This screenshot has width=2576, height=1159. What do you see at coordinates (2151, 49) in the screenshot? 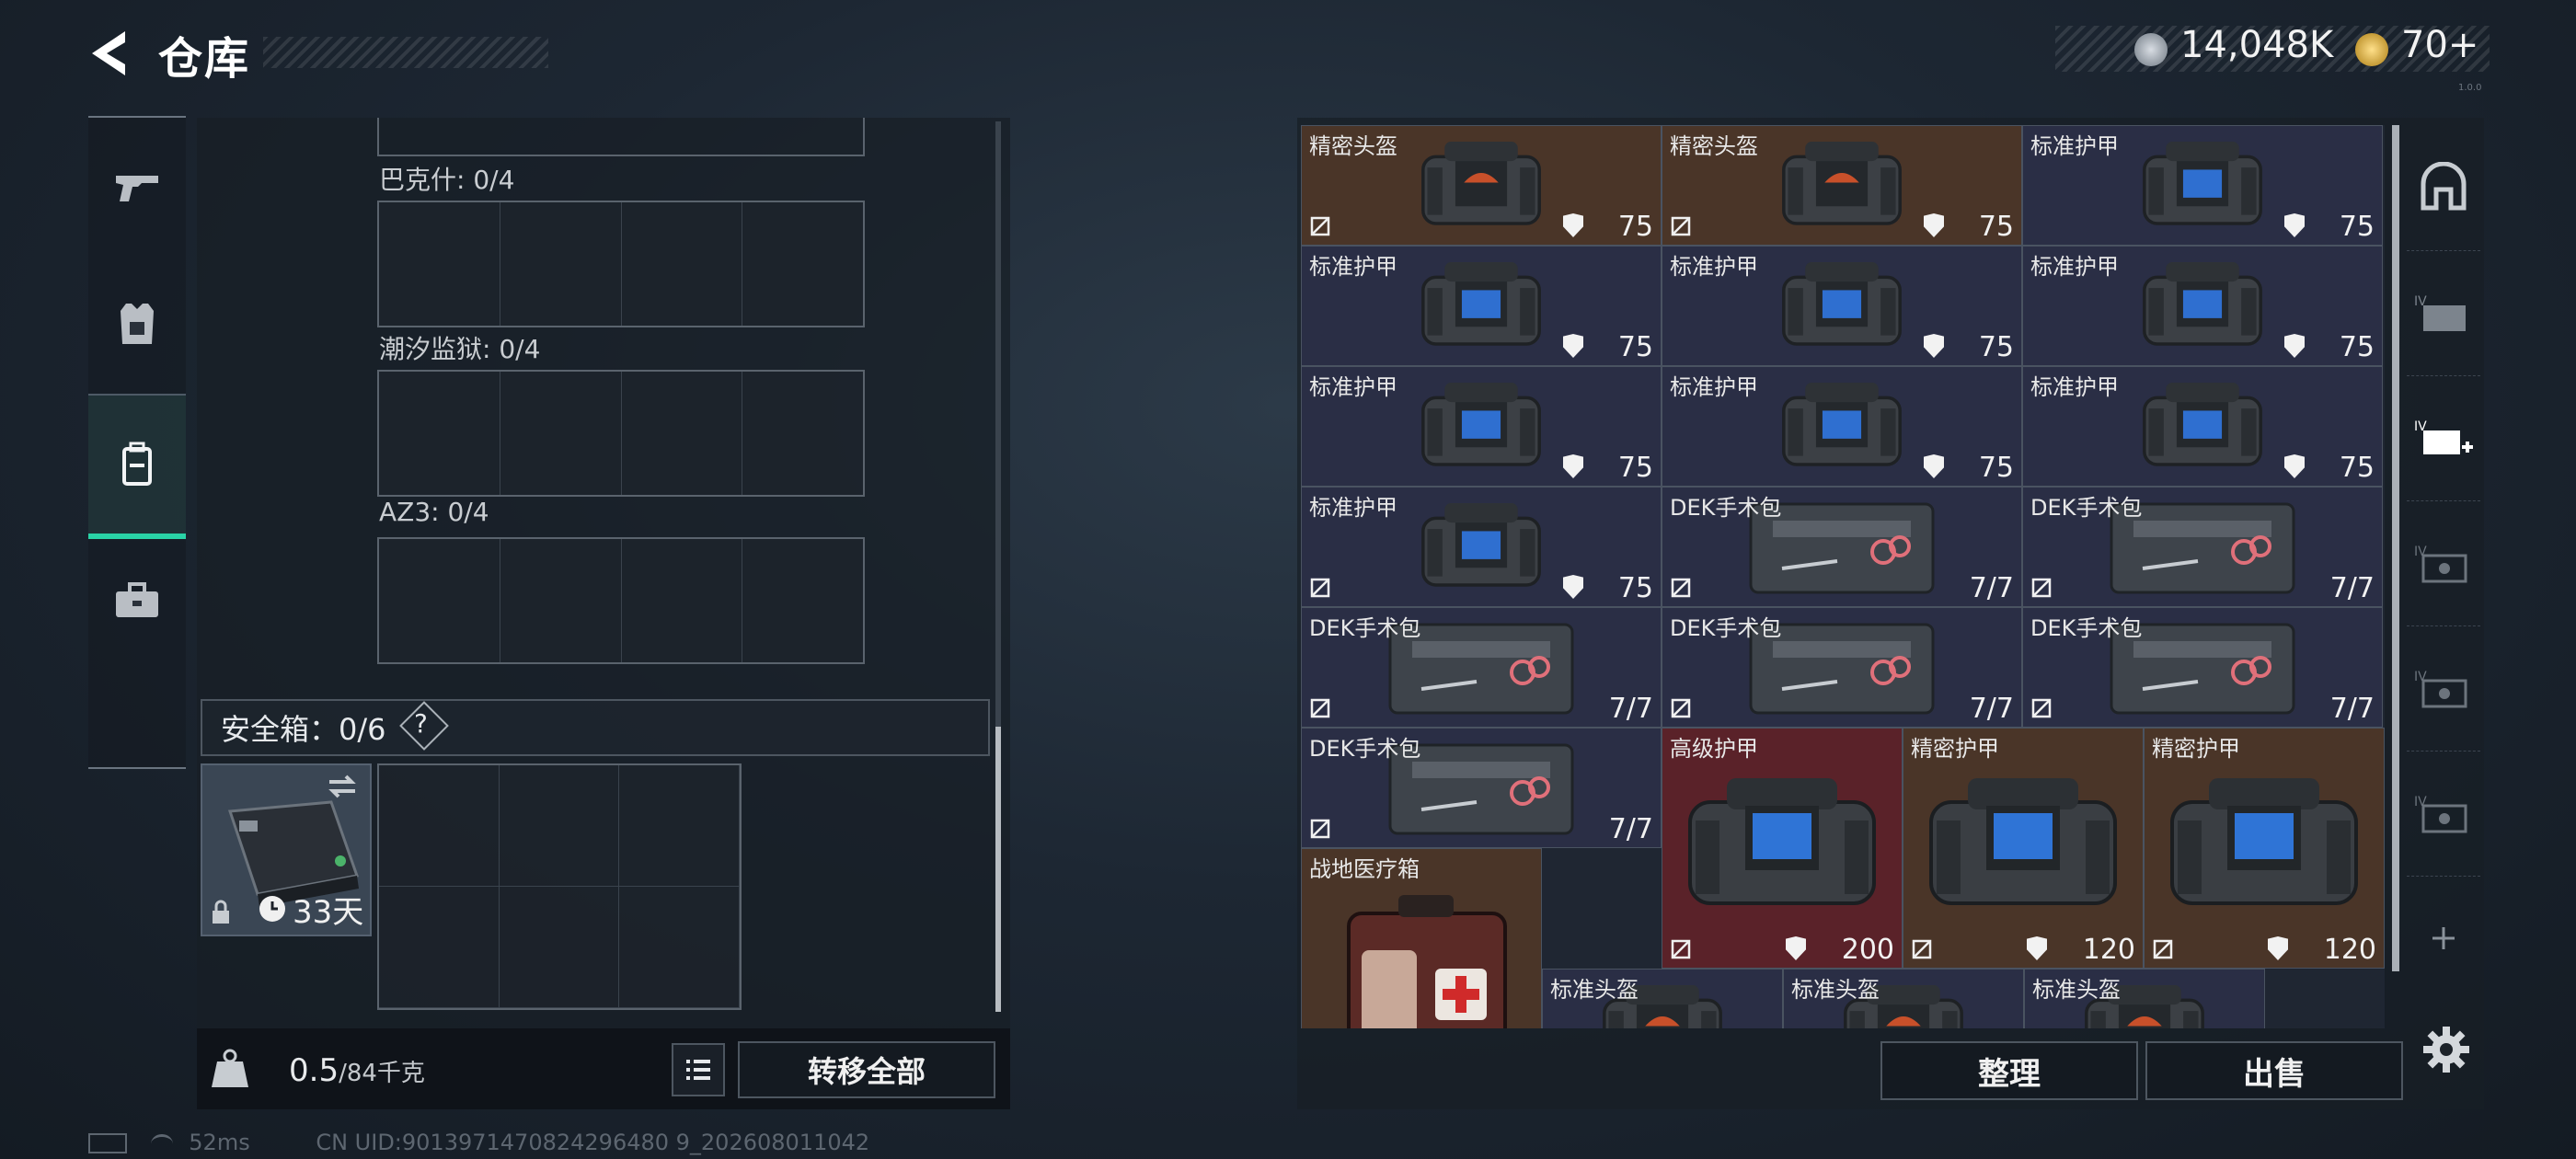
I see `currency-coin-icon` at bounding box center [2151, 49].